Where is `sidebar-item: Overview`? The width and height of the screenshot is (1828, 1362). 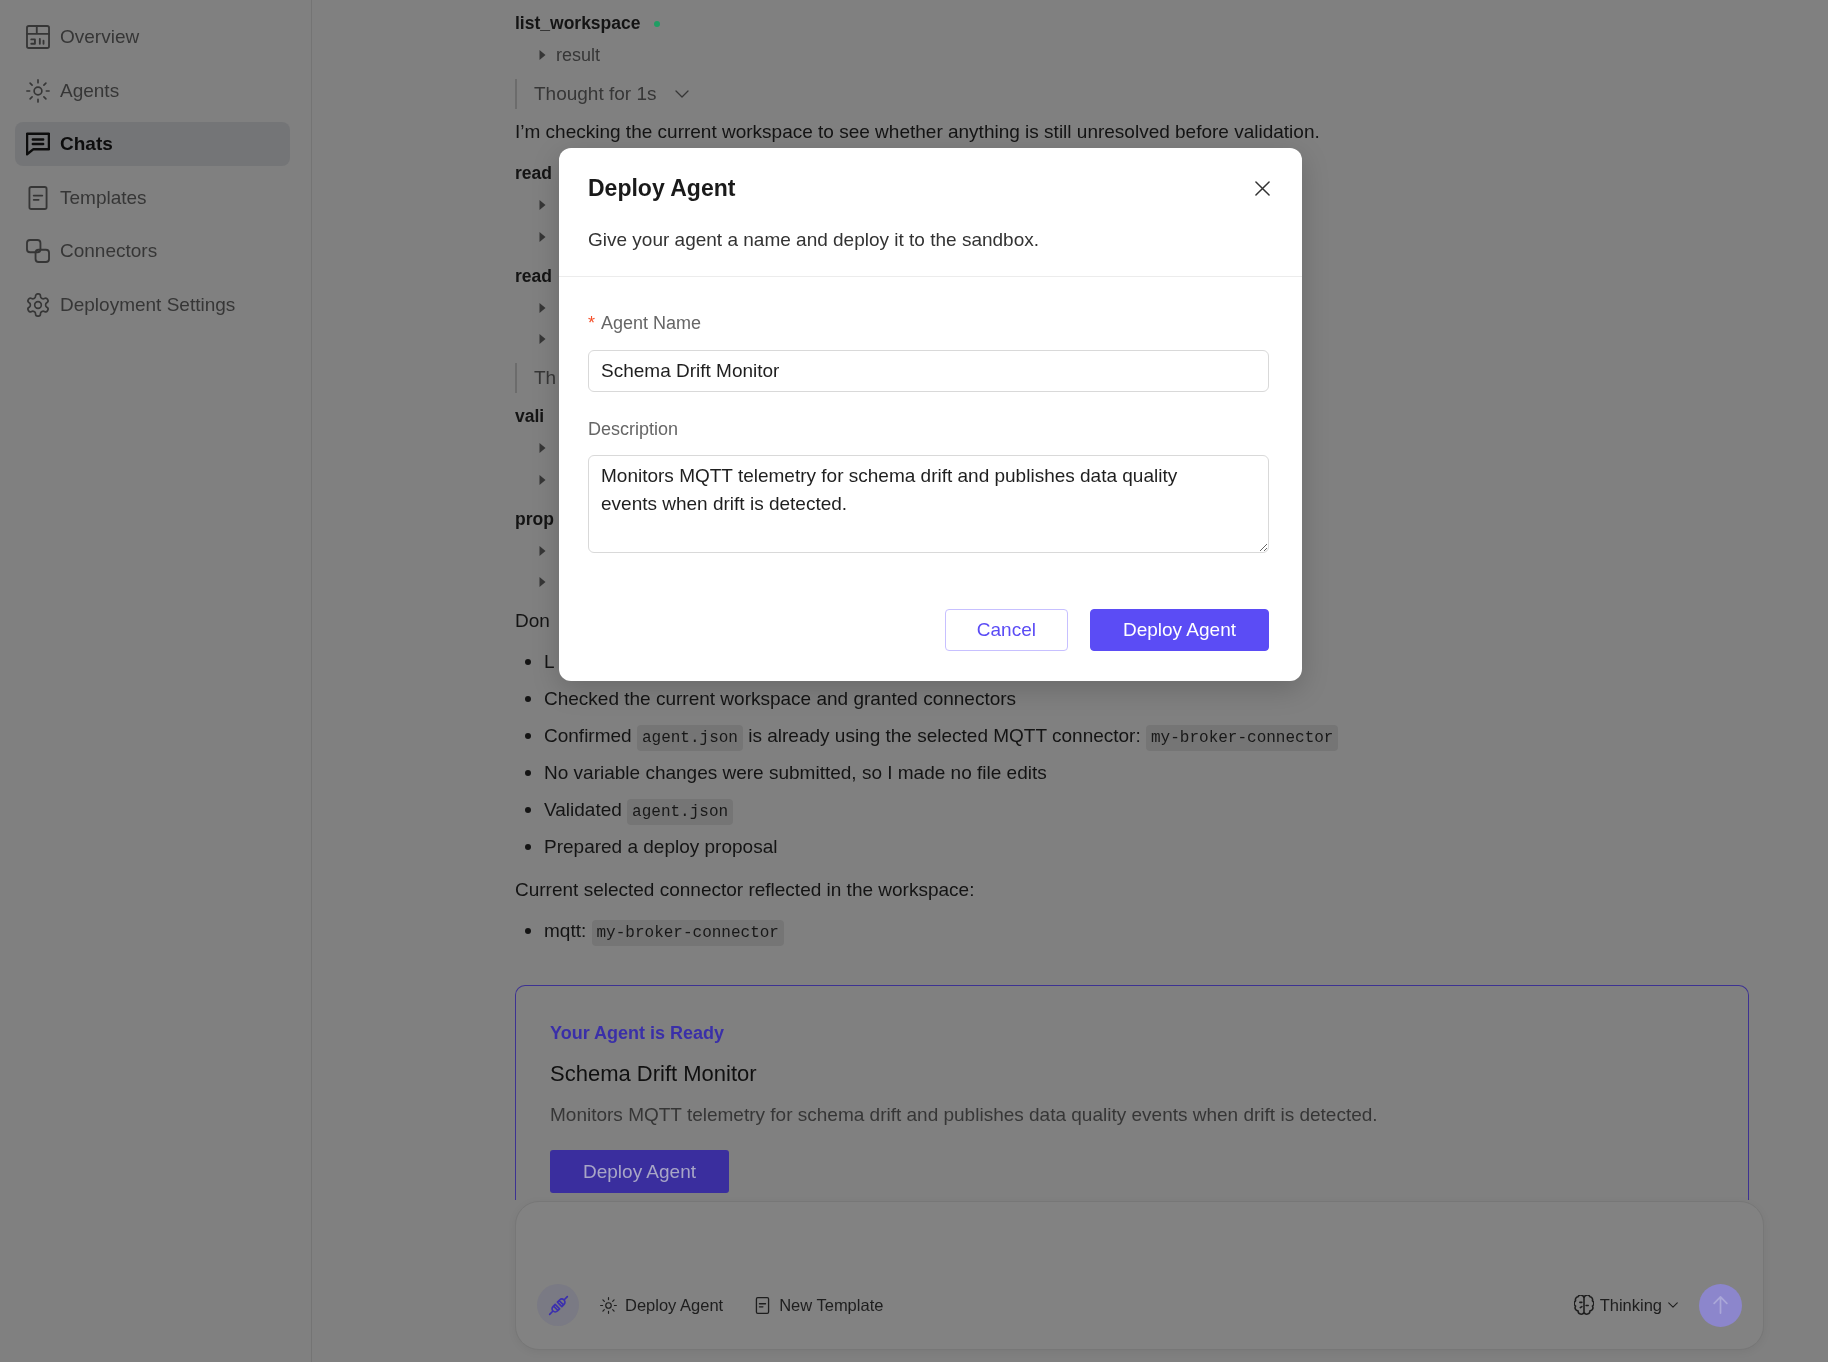 sidebar-item: Overview is located at coordinates (152, 37).